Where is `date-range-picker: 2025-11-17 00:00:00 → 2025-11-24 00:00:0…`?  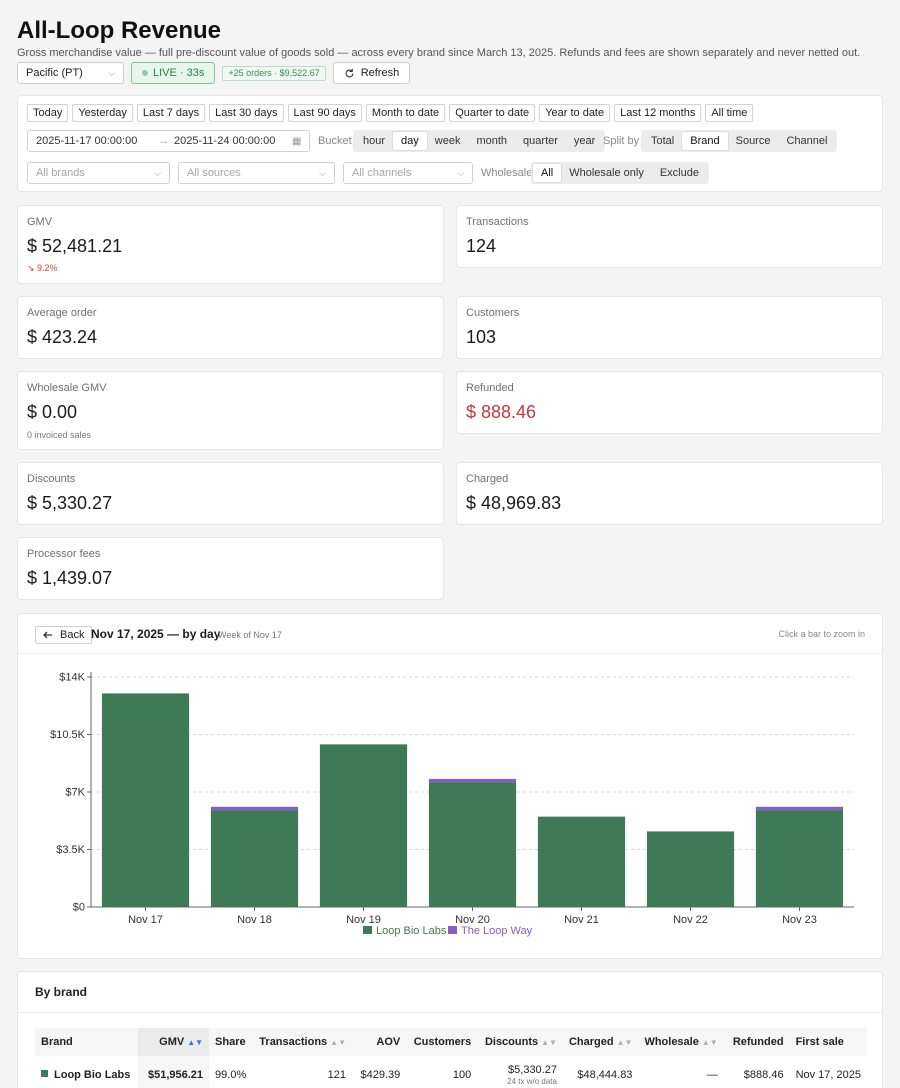
date-range-picker: 2025-11-17 00:00:00 → 2025-11-24 00:00:0… is located at coordinates (168, 141).